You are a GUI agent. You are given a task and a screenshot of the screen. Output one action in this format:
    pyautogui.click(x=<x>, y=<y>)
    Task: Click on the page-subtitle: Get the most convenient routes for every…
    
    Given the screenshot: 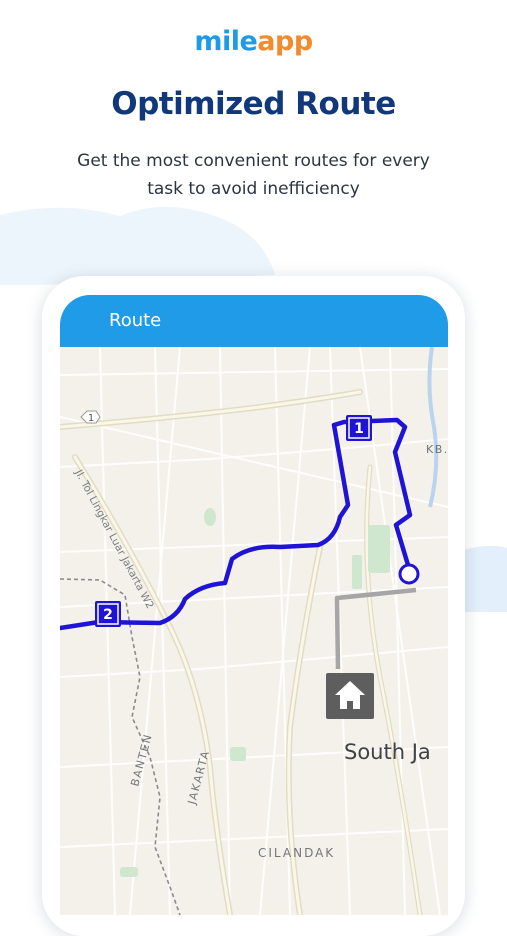 What is the action you would take?
    pyautogui.click(x=253, y=175)
    